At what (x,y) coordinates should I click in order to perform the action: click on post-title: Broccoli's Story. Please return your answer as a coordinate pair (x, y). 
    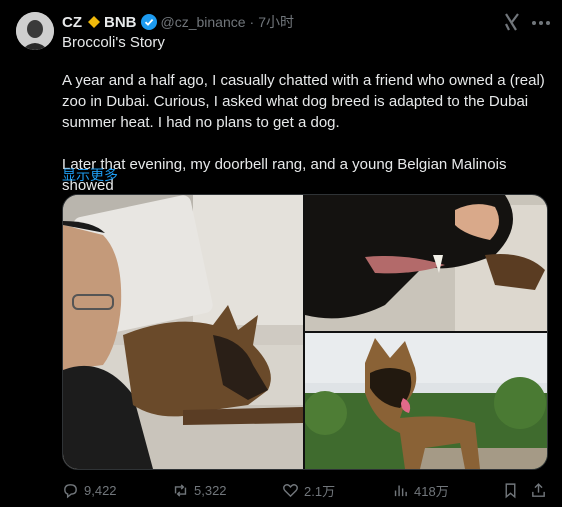
    Looking at the image, I should click on (113, 42).